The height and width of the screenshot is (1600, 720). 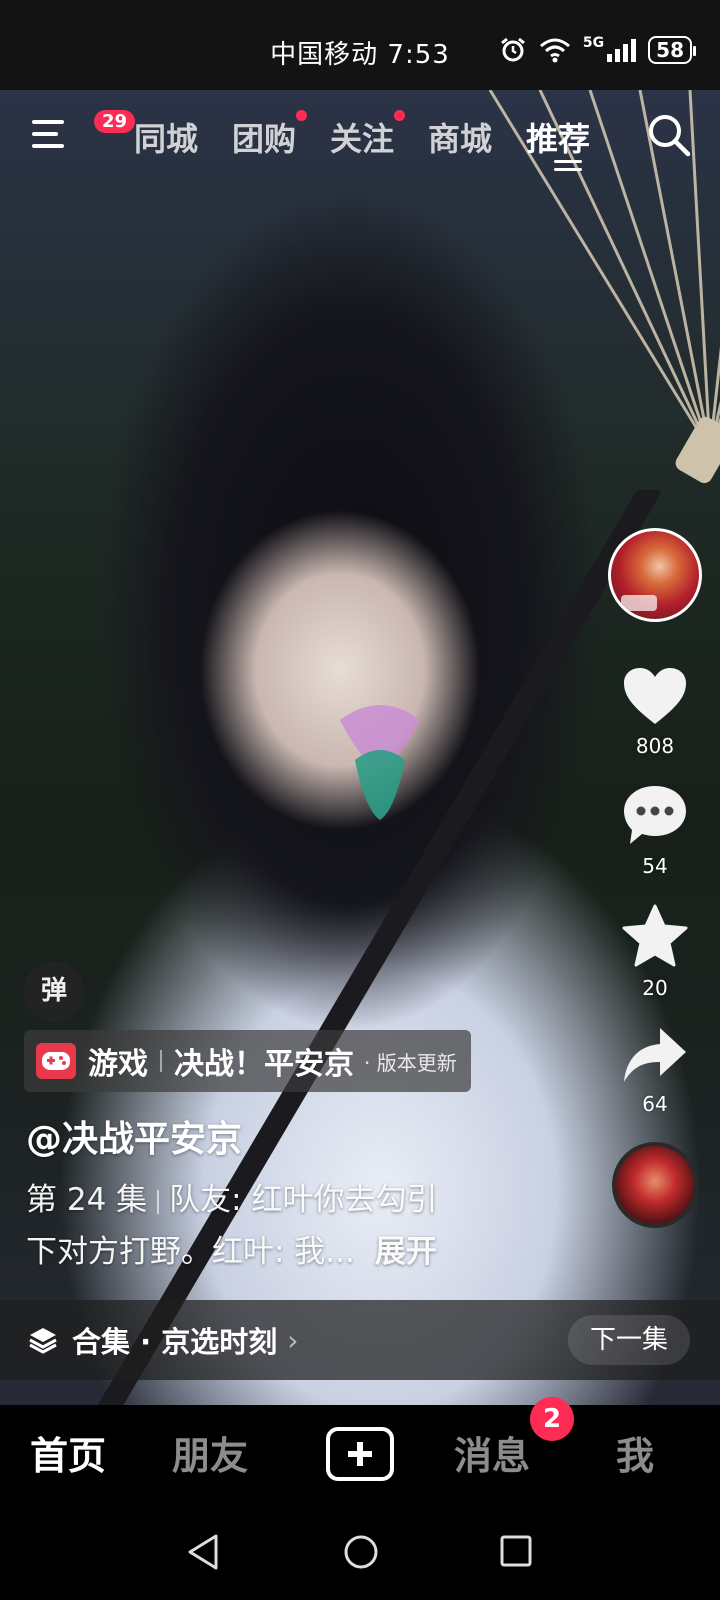 I want to click on game-tag-suffix: · 版本更新, so click(x=410, y=1062).